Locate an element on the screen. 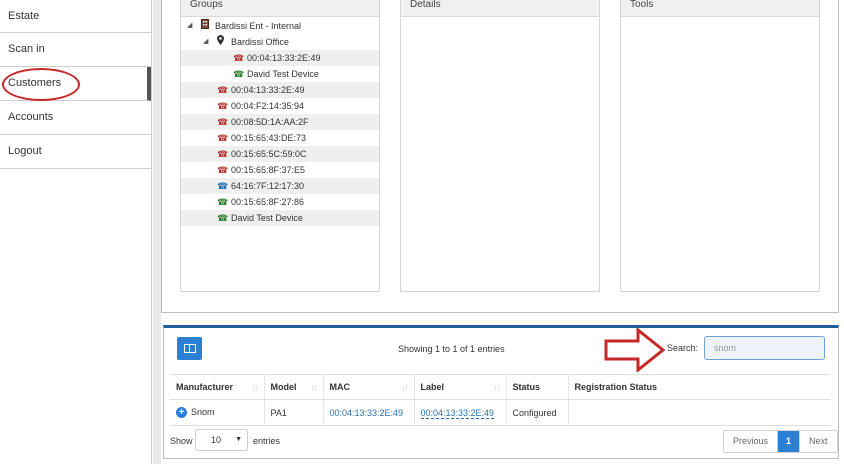  building-icon is located at coordinates (205, 26).